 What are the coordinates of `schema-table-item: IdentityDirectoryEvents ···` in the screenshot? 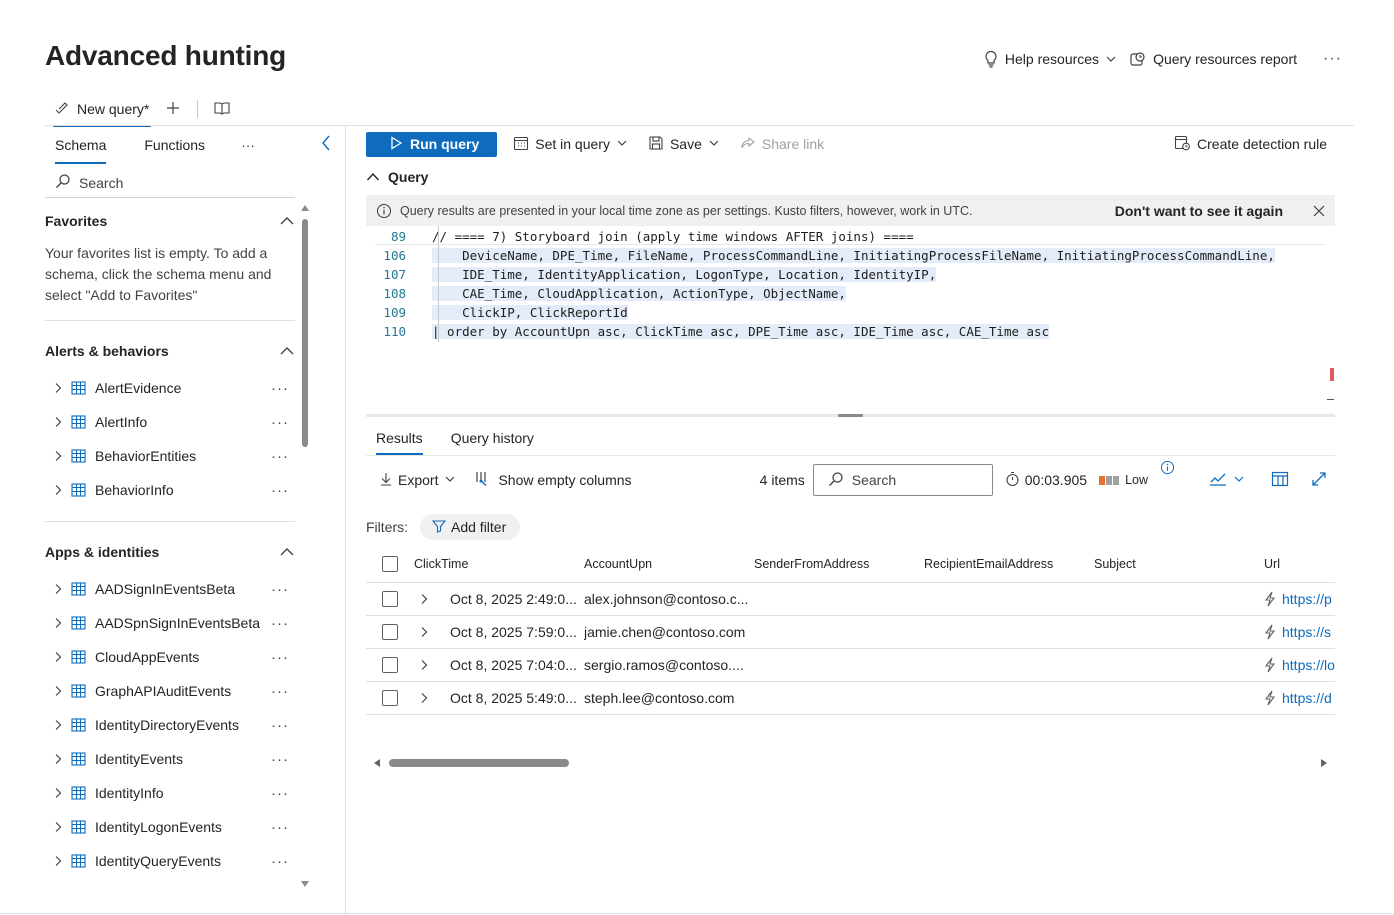 It's located at (170, 725).